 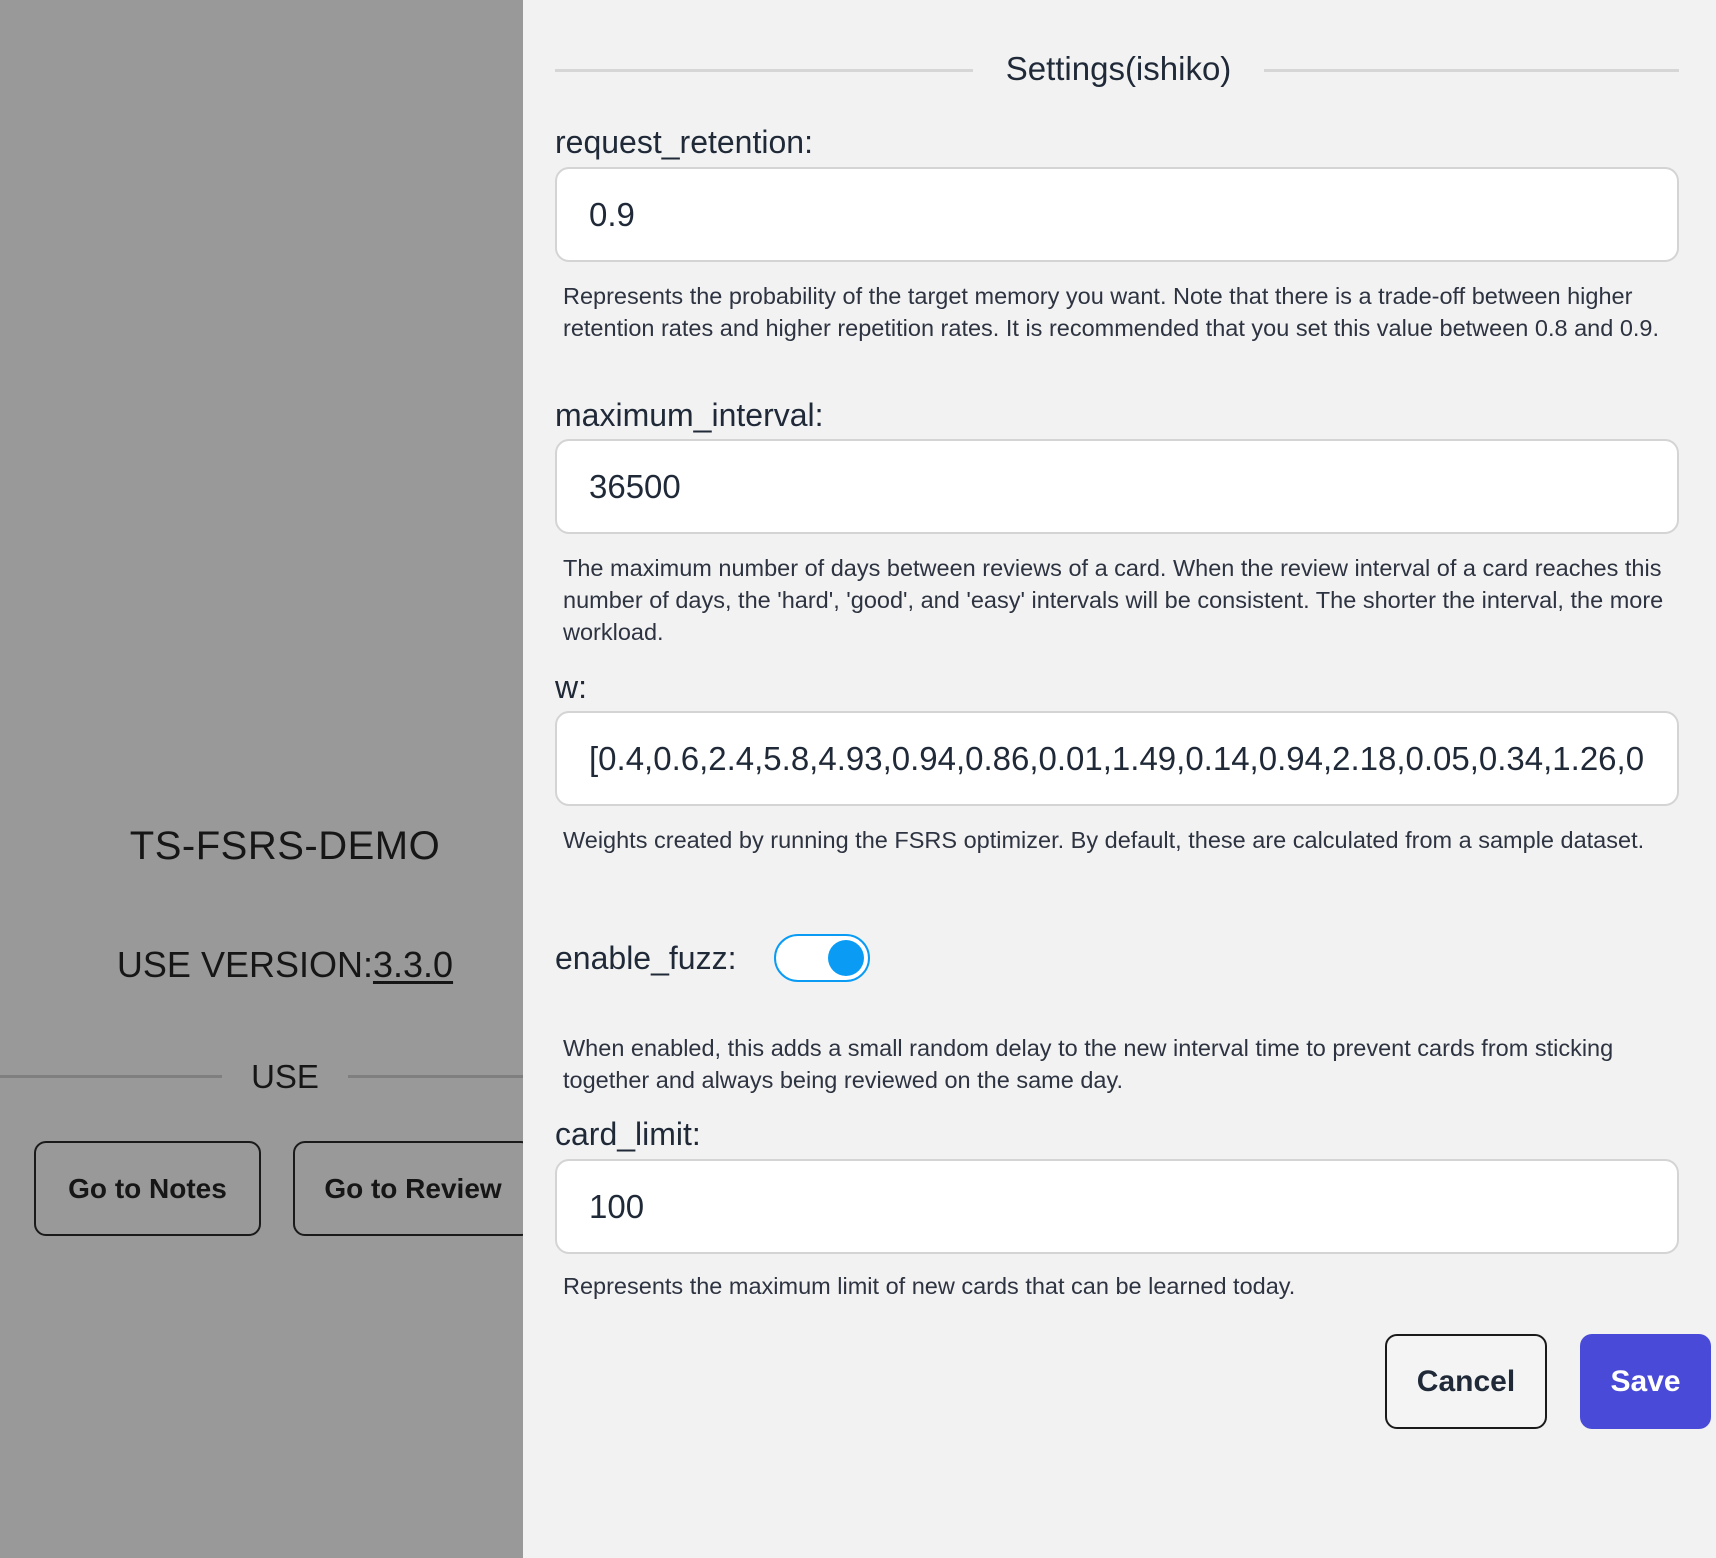 I want to click on settings-title-divider: Settings(ishiko), so click(x=1117, y=70).